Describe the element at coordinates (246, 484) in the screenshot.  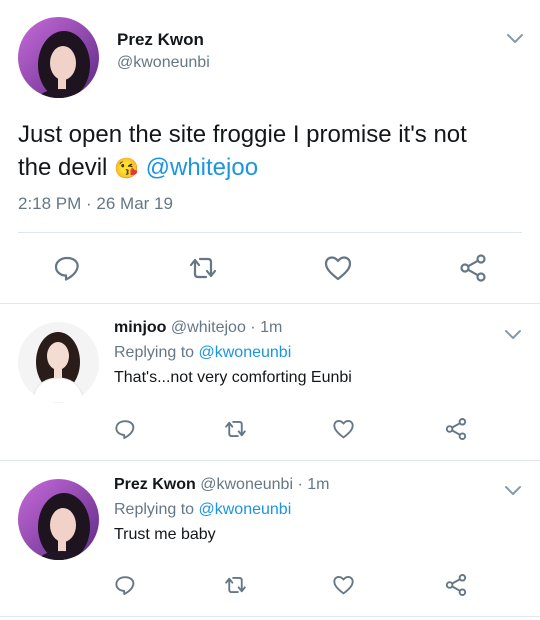
I see `reply-2-author-handle: @kwoneunbi` at that location.